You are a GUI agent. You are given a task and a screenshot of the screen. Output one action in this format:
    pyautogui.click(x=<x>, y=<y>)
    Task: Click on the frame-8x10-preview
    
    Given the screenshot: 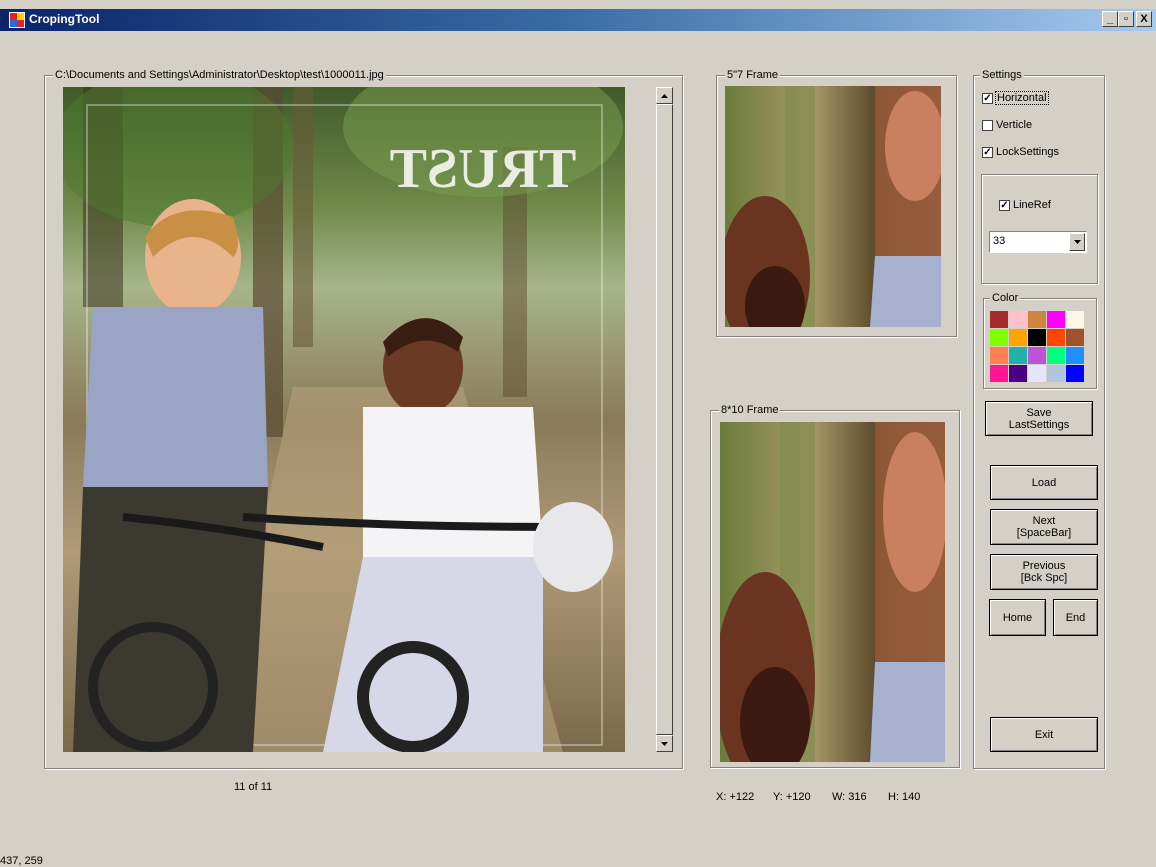 What is the action you would take?
    pyautogui.click(x=832, y=592)
    